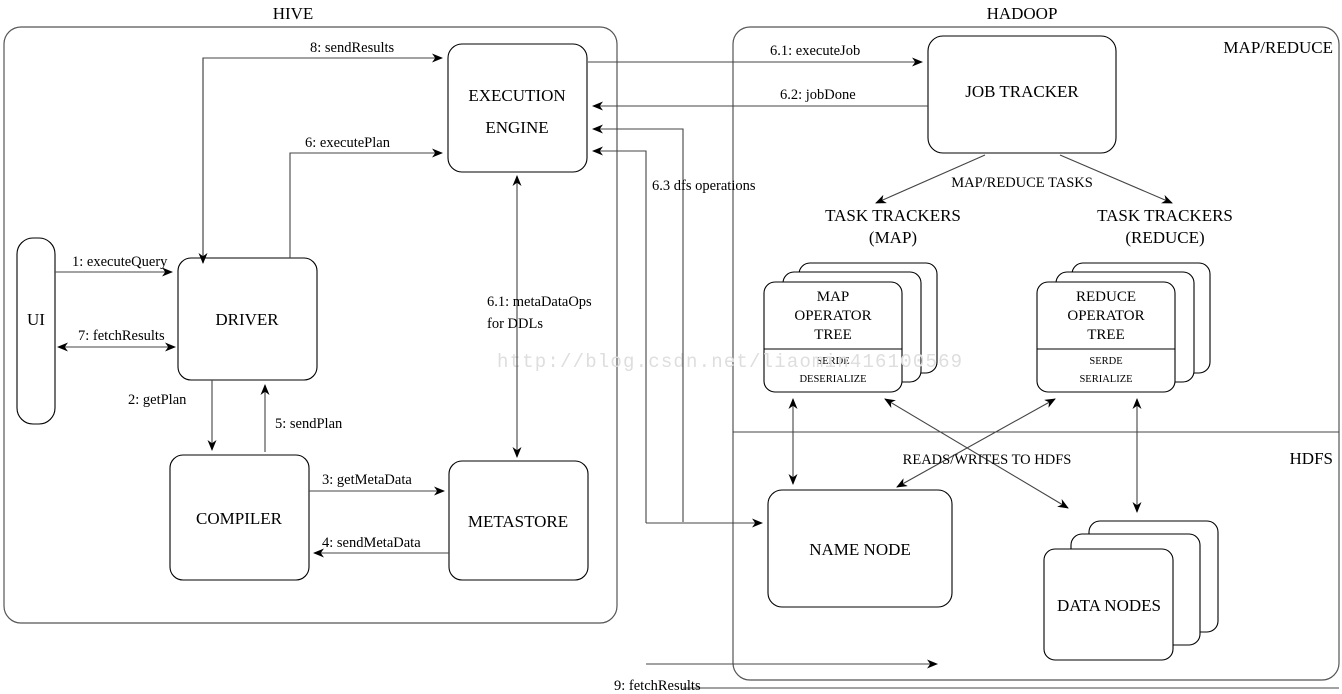  Describe the element at coordinates (121, 336) in the screenshot. I see `edge-label-fetch-results-ui: 7: fetchResults` at that location.